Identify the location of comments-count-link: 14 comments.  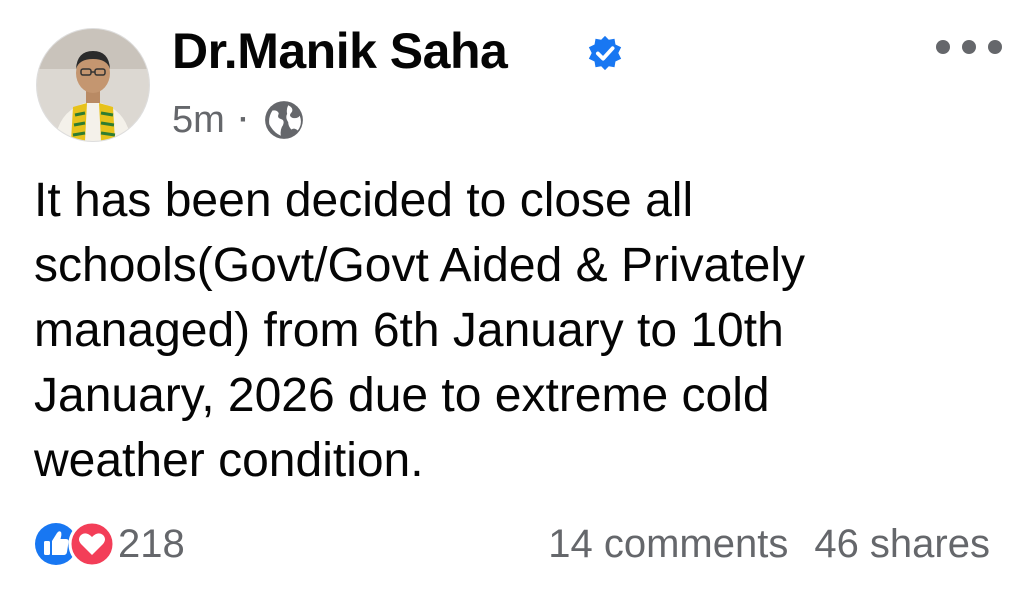
(668, 544).